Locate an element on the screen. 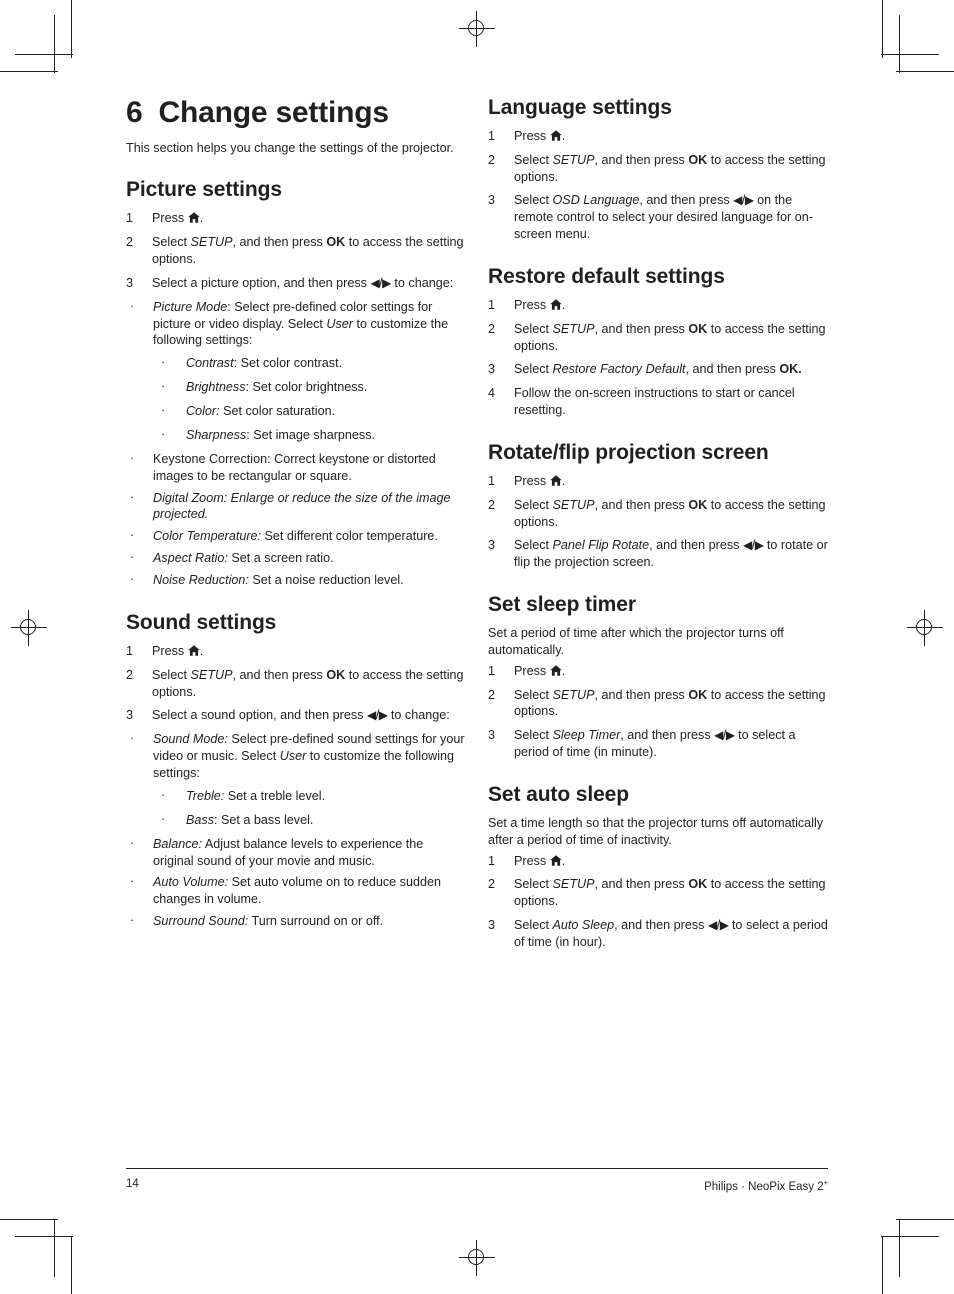 This screenshot has width=954, height=1294. left-arrow-icon: ◀ is located at coordinates (737, 200).